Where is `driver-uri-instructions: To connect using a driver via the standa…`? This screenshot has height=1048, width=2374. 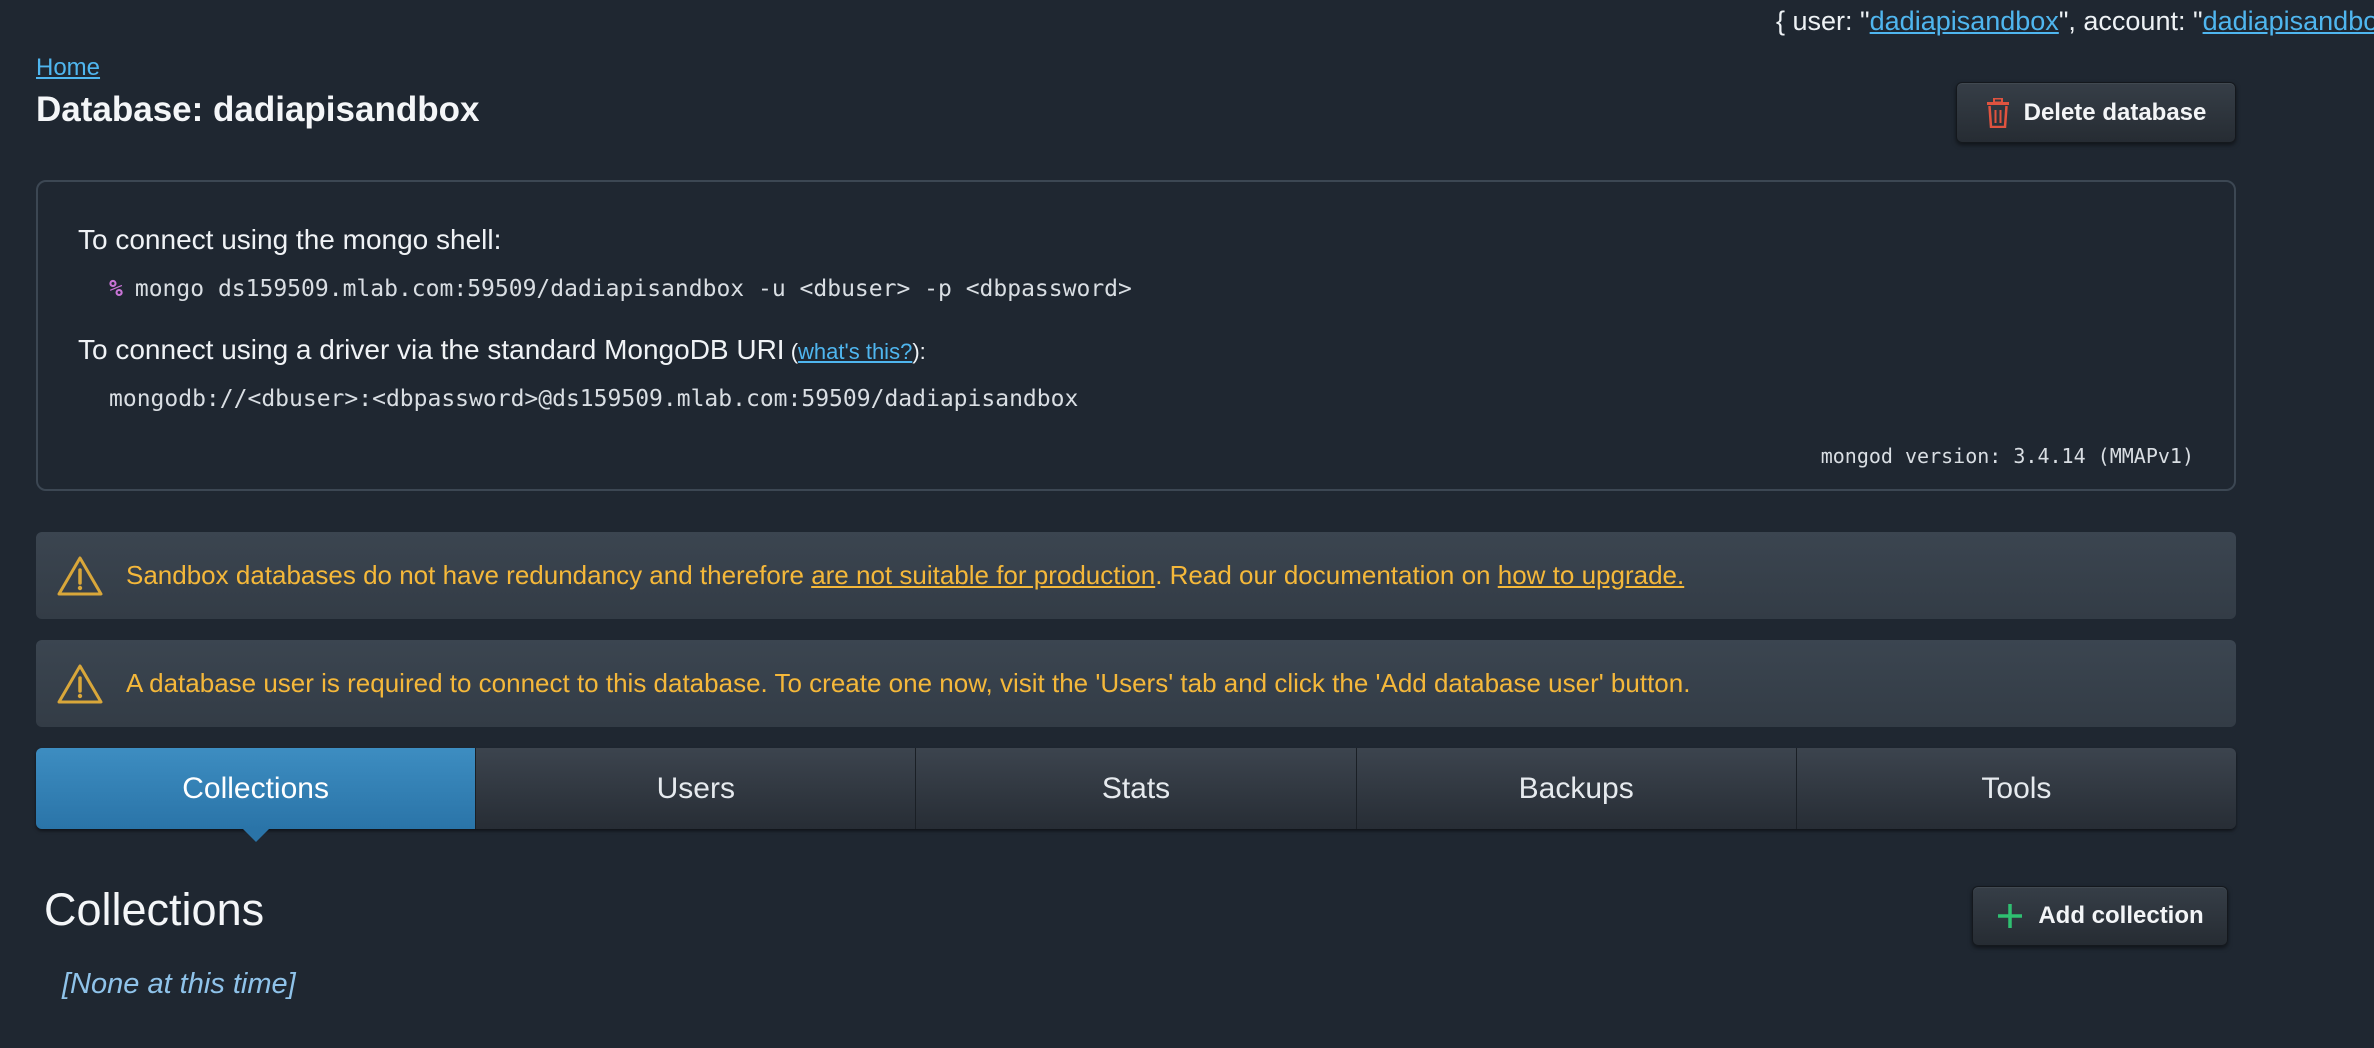
driver-uri-instructions: To connect using a driver via the standa… is located at coordinates (502, 350).